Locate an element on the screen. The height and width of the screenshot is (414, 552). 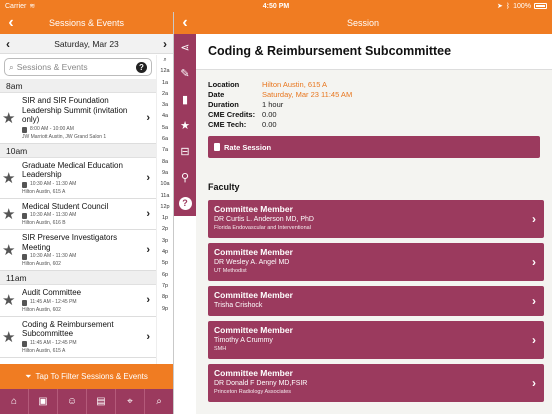
pencil-icon: ✎ is located at coordinates (185, 73).